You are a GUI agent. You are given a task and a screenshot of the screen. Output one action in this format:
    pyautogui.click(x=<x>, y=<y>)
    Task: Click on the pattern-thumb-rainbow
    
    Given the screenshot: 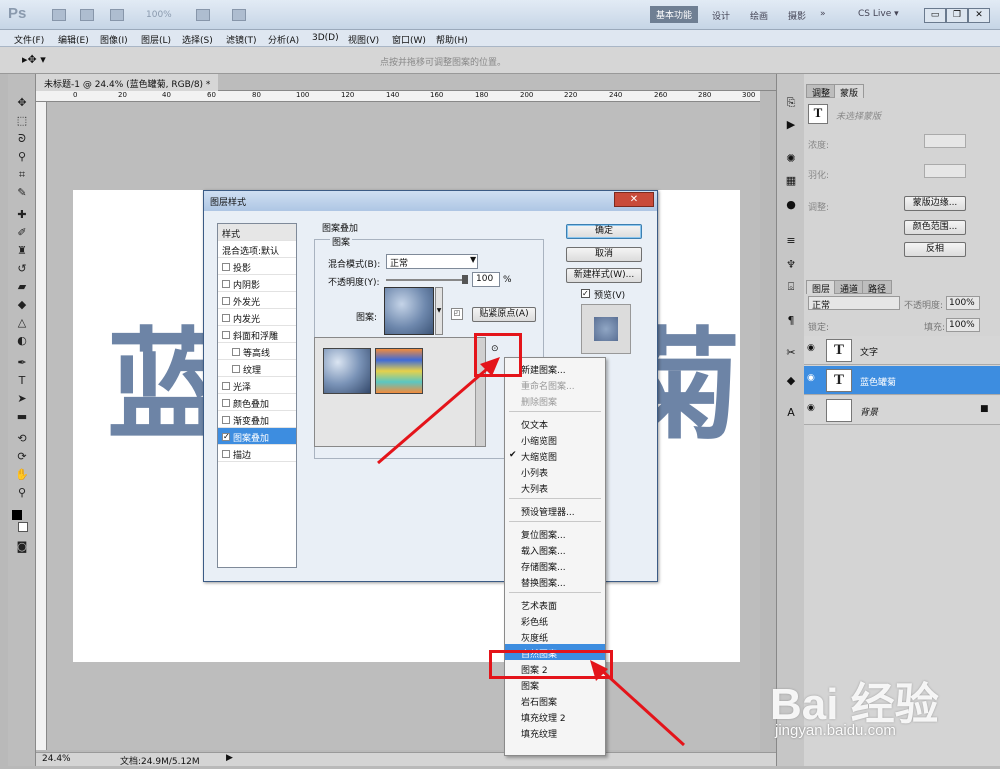 What is the action you would take?
    pyautogui.click(x=399, y=371)
    